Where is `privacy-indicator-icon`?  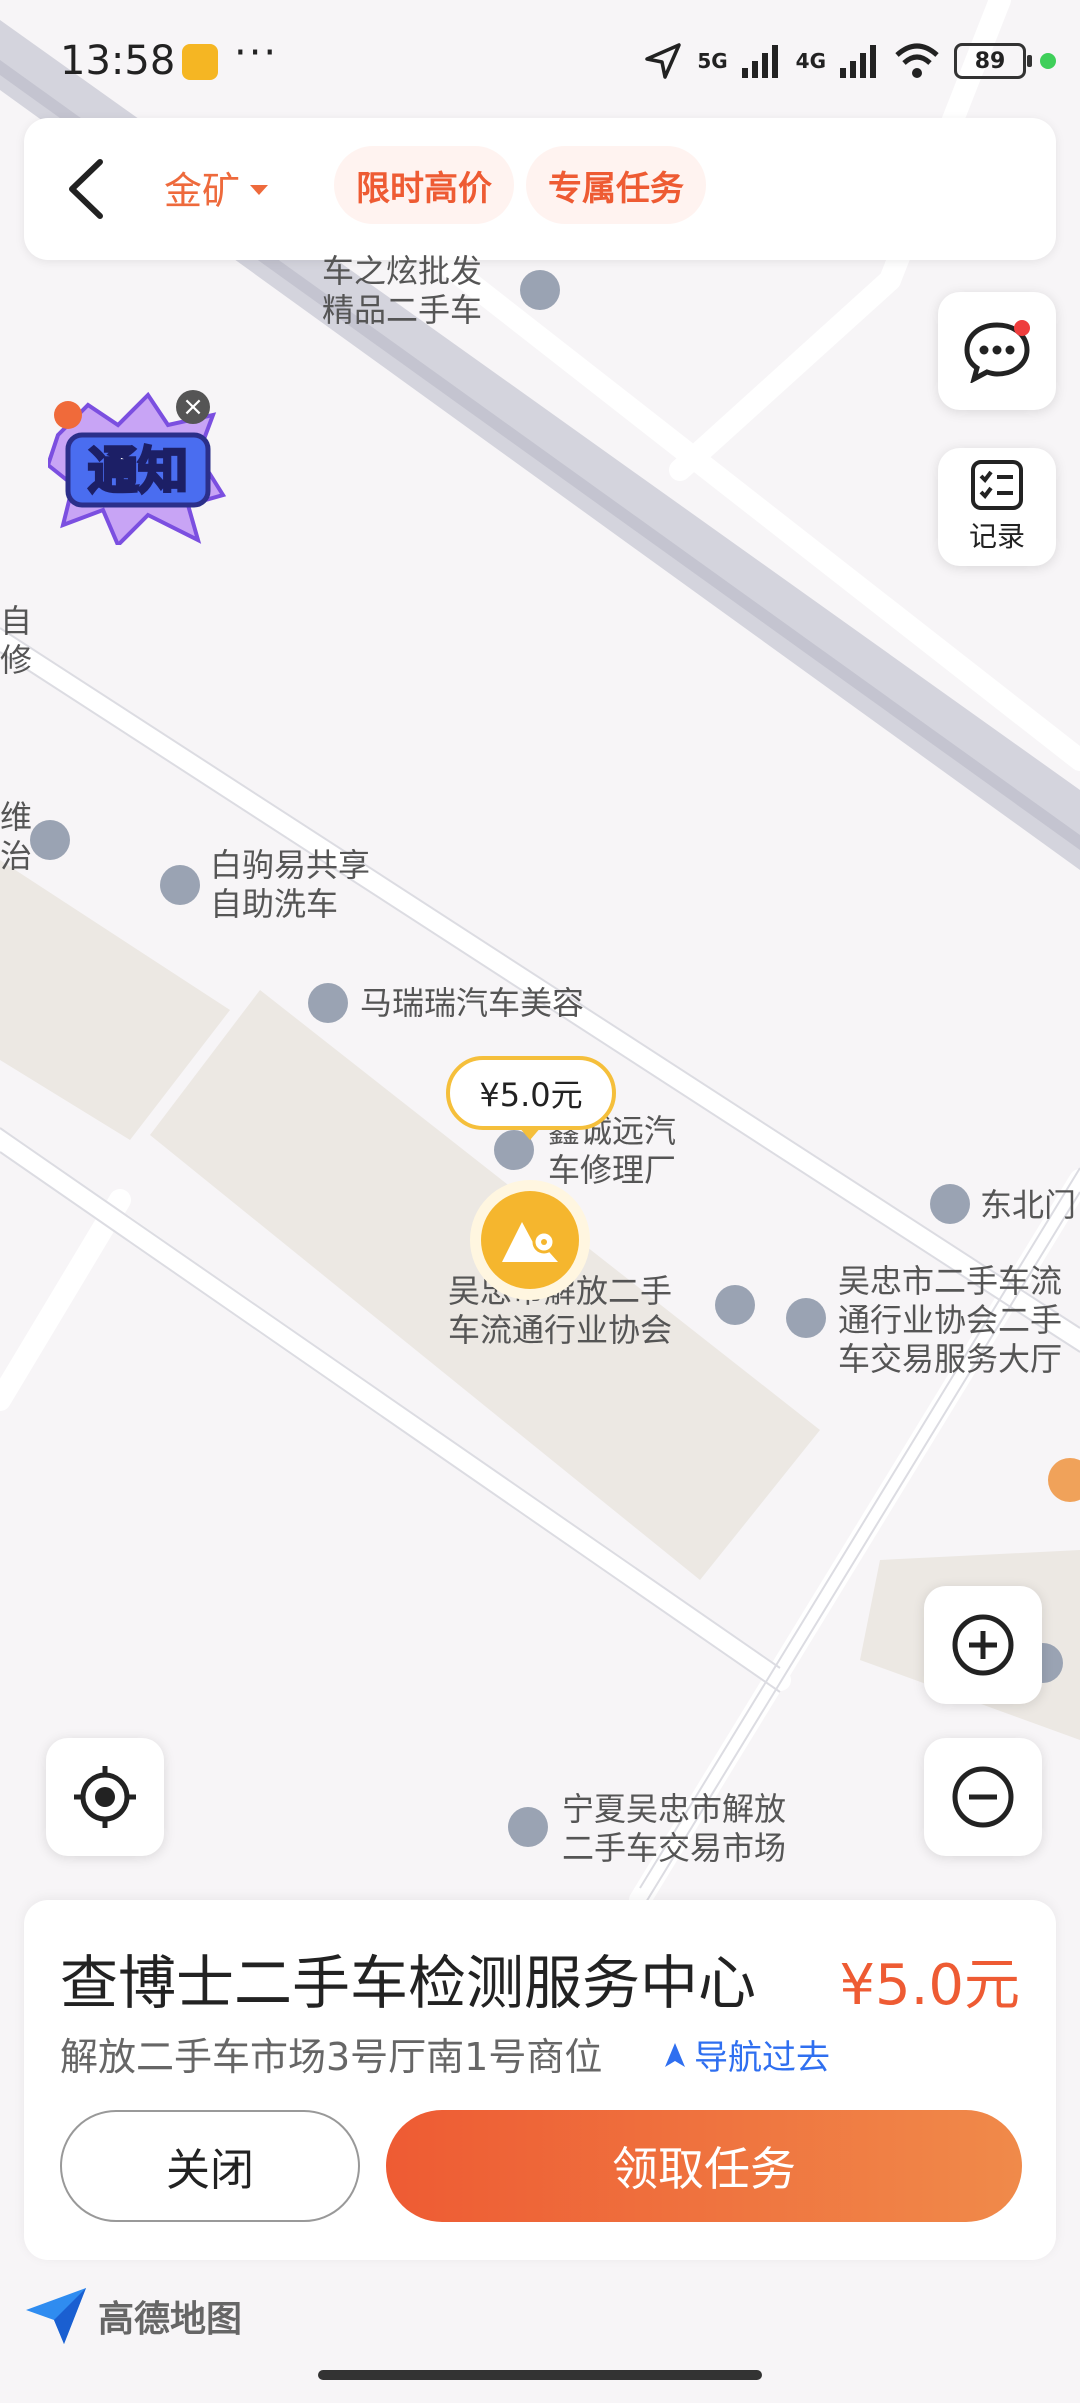 privacy-indicator-icon is located at coordinates (1048, 61).